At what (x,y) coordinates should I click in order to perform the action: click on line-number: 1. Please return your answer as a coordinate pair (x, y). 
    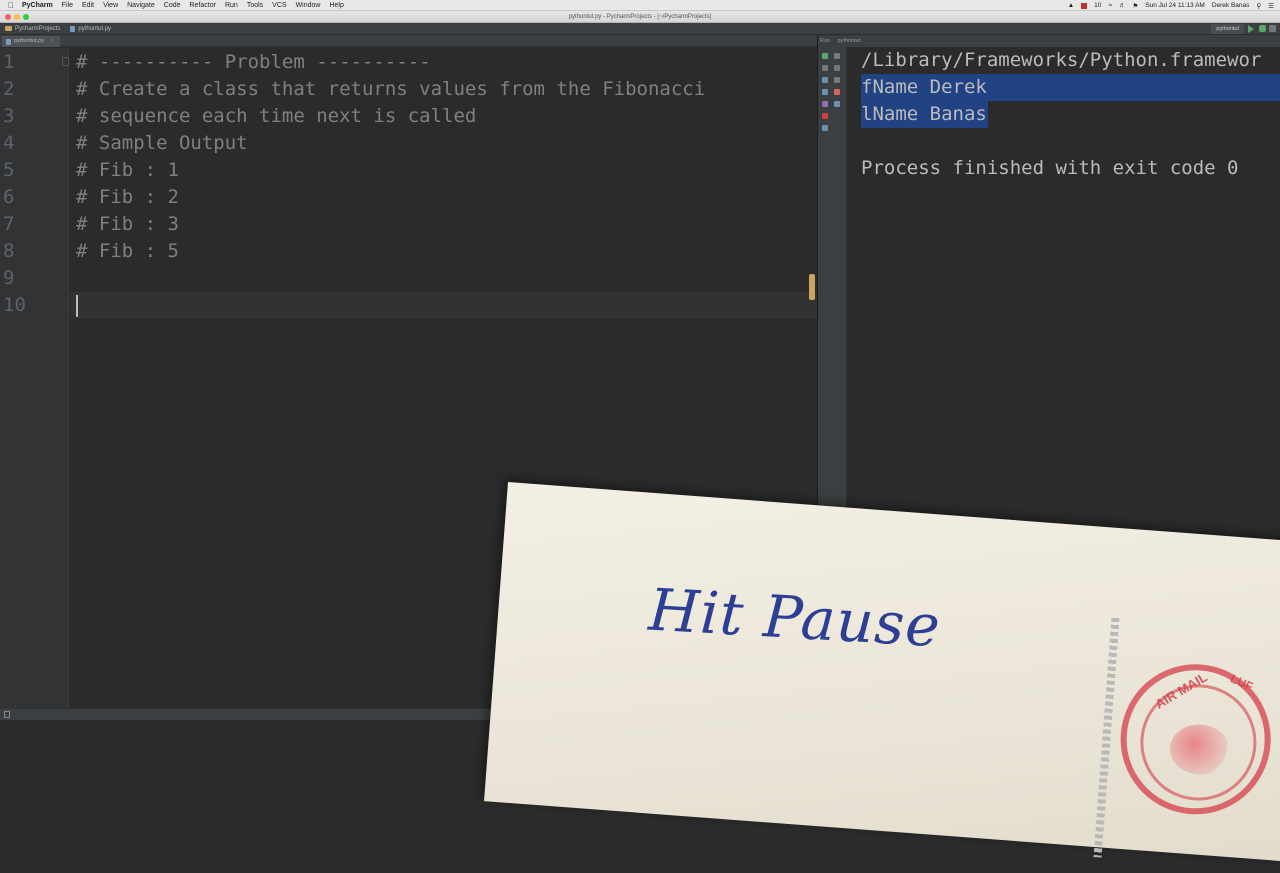
    Looking at the image, I should click on (9, 62).